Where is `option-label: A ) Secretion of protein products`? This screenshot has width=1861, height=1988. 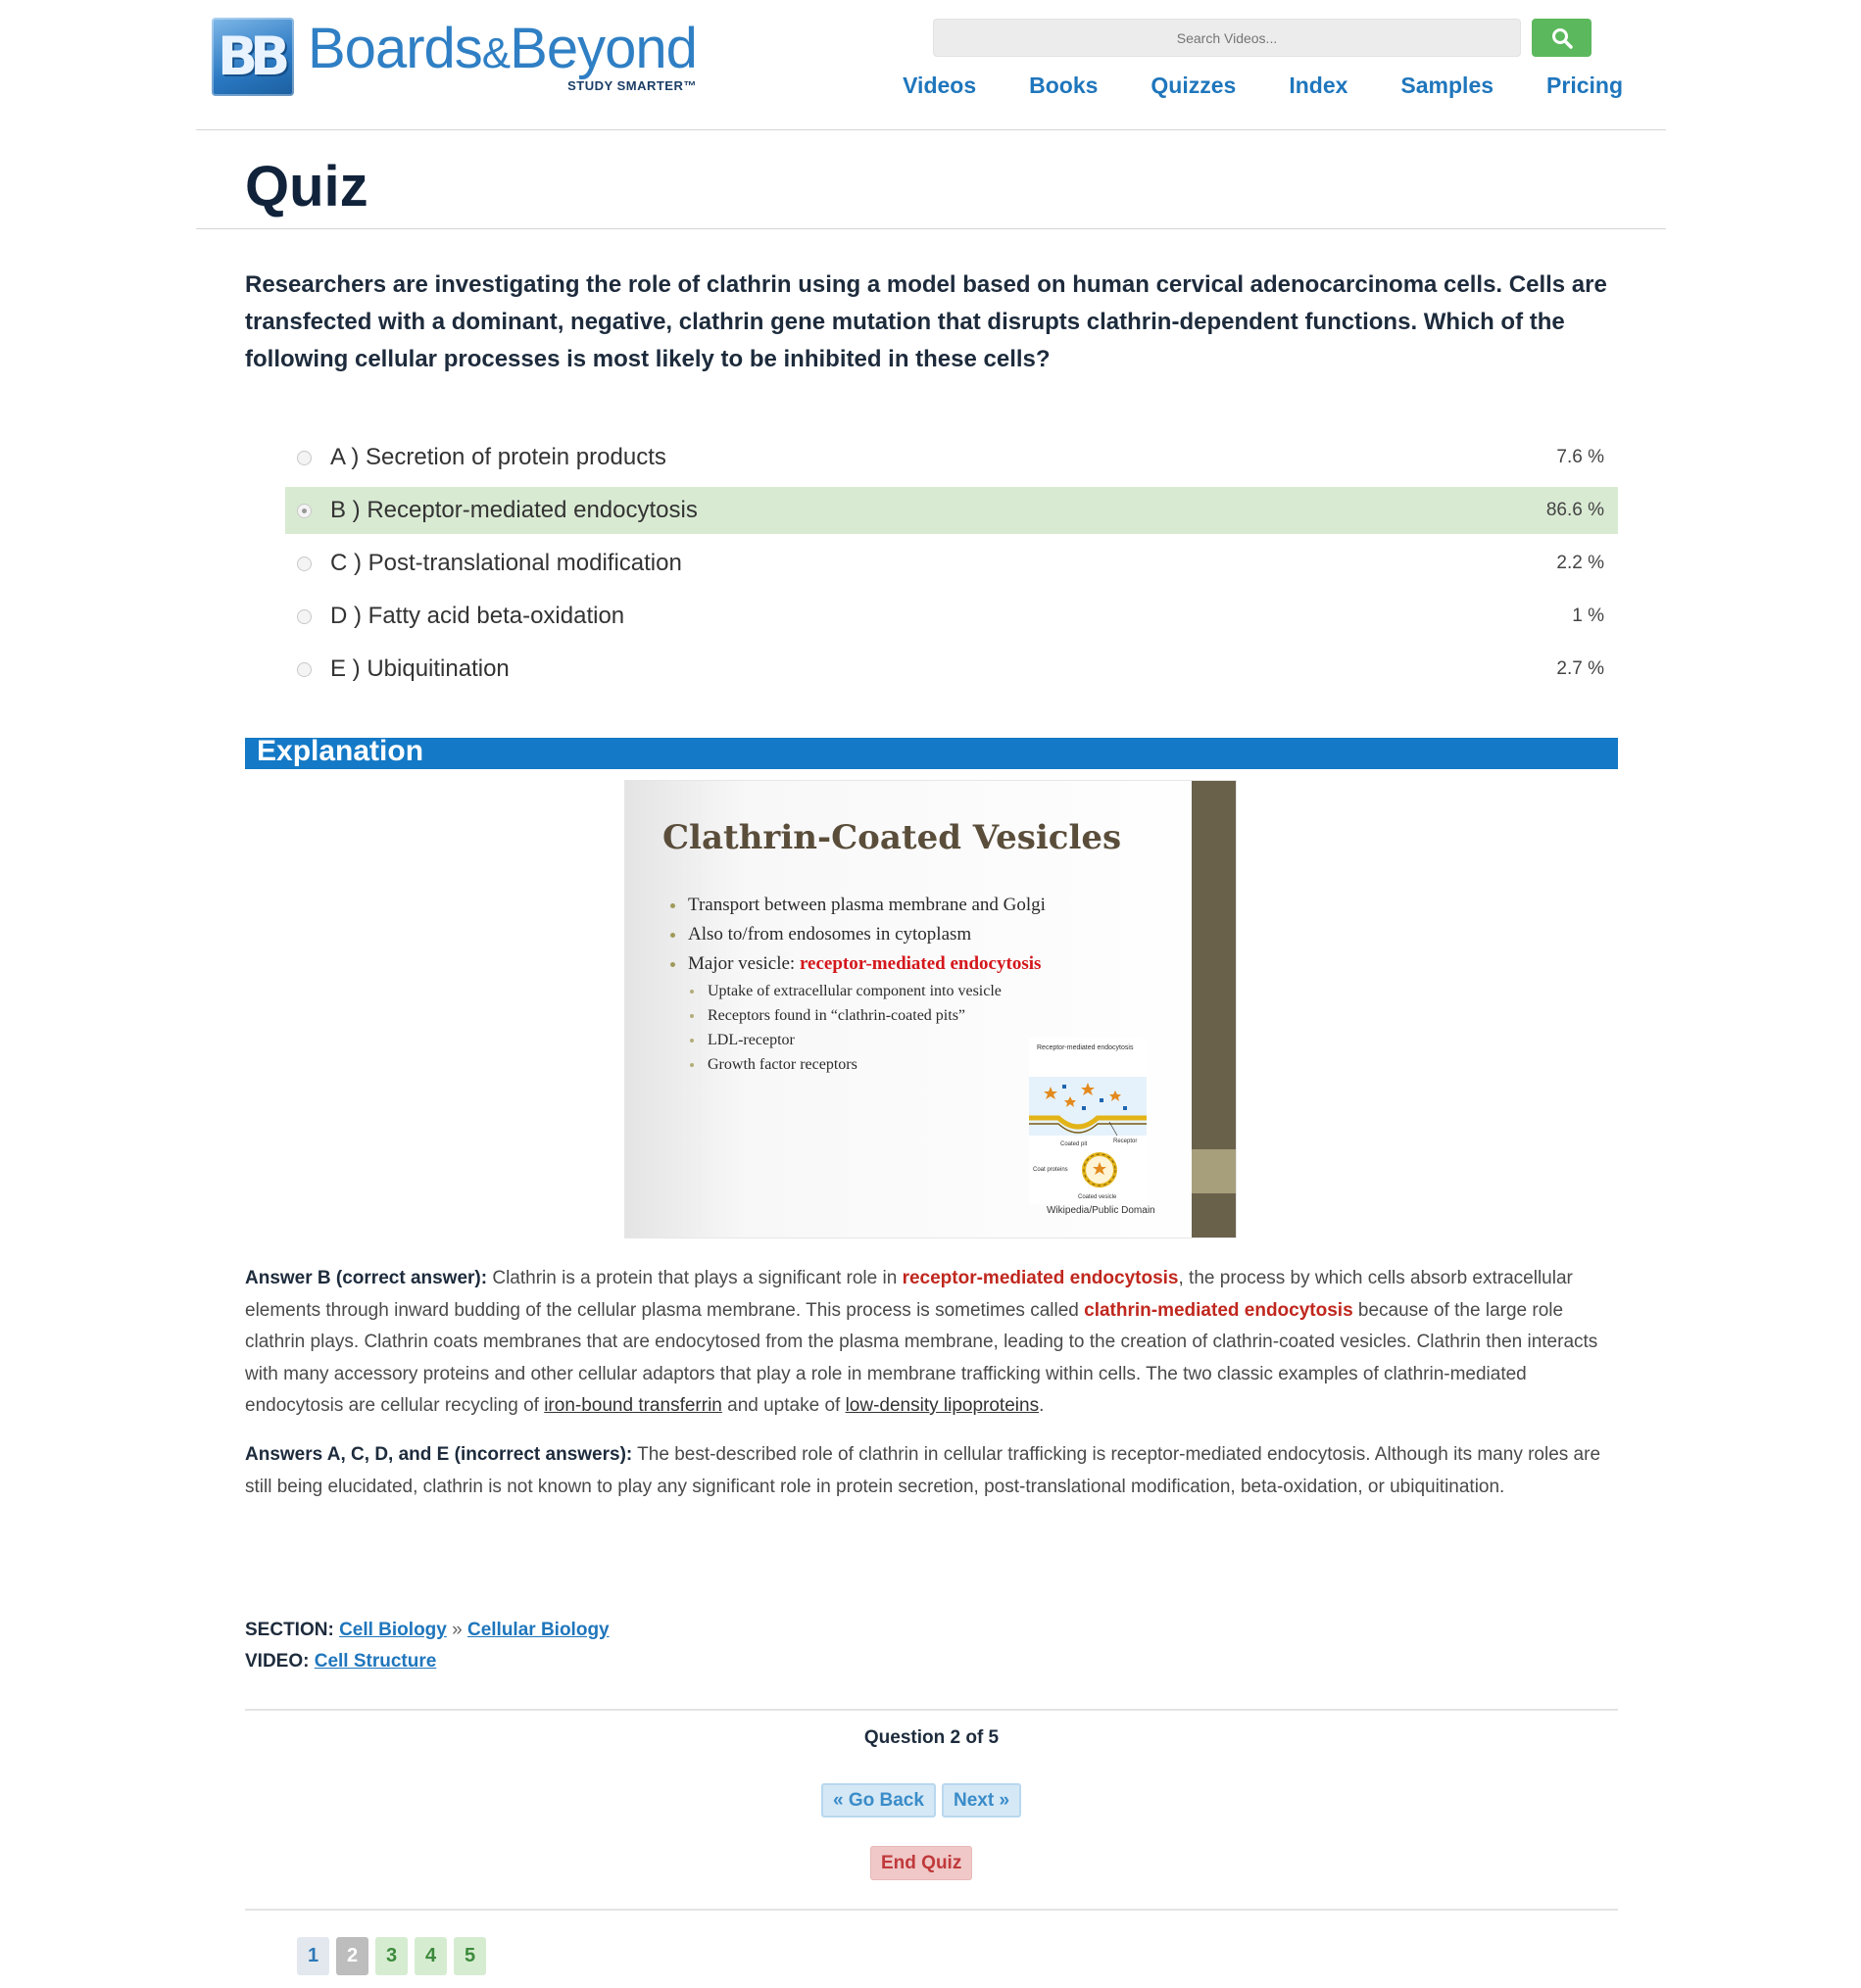
option-label: A ) Secretion of protein products is located at coordinates (498, 457).